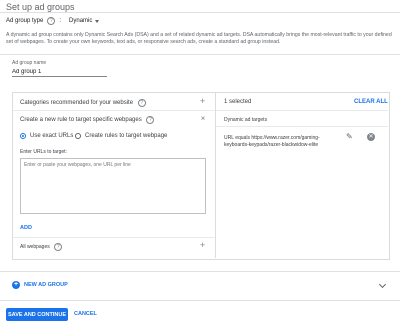 Image resolution: width=400 pixels, height=324 pixels. What do you see at coordinates (371, 137) in the screenshot?
I see `remove-icon: ✕` at bounding box center [371, 137].